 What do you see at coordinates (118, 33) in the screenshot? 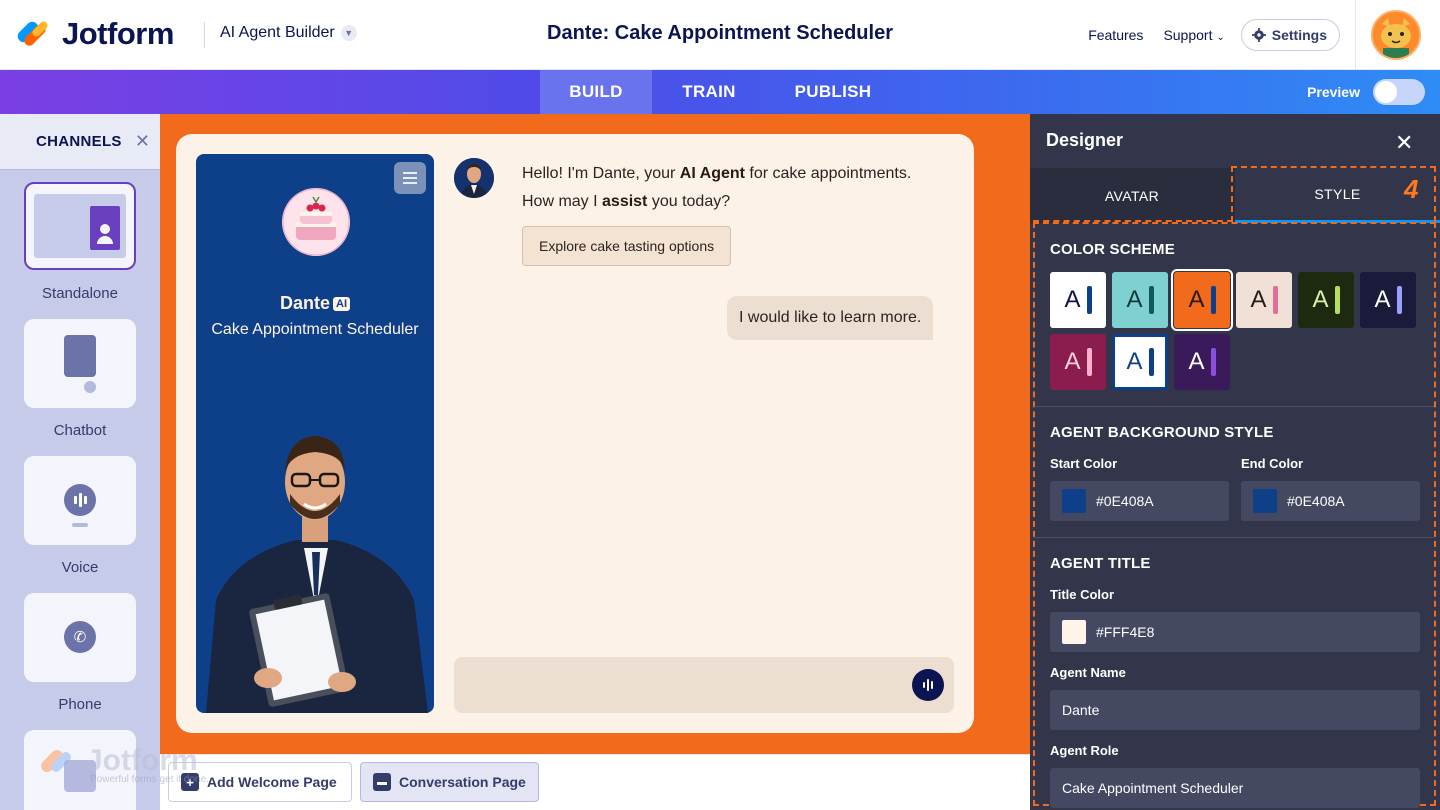
I see `logo-text: Jotform` at bounding box center [118, 33].